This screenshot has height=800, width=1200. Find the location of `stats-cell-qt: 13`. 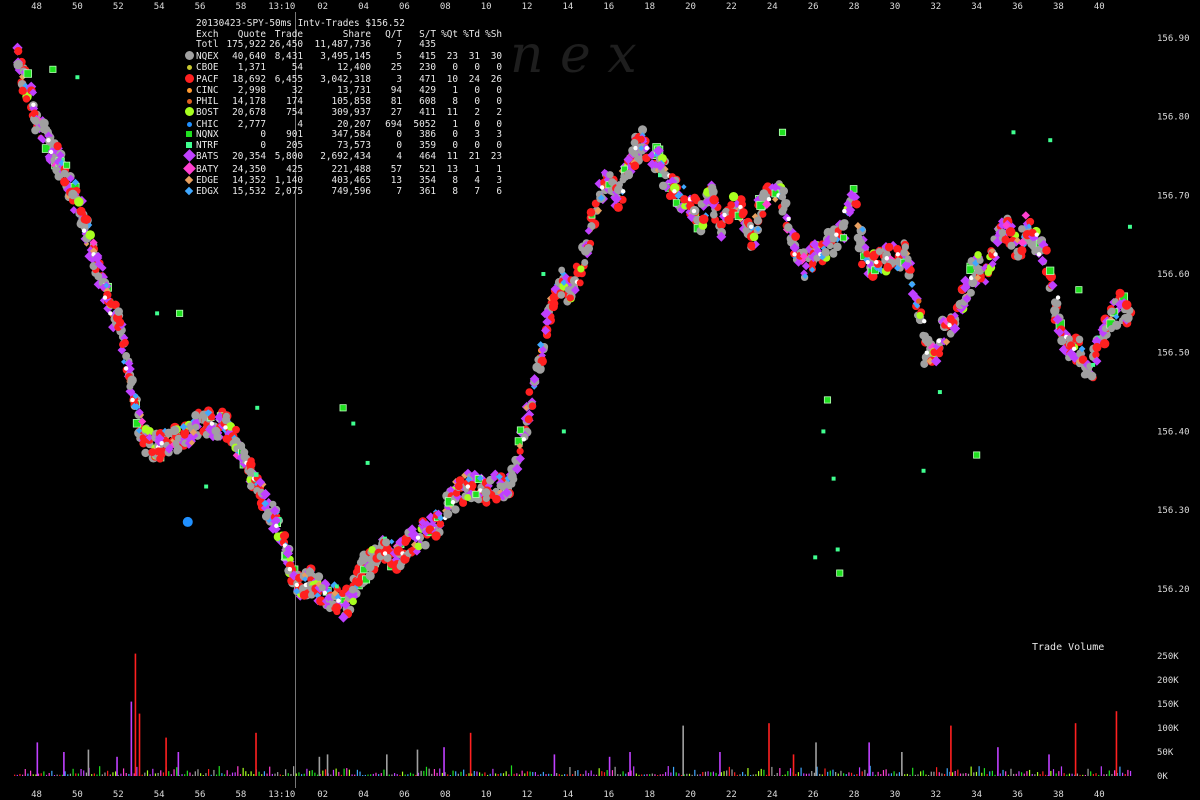

stats-cell-qt: 13 is located at coordinates (396, 180).